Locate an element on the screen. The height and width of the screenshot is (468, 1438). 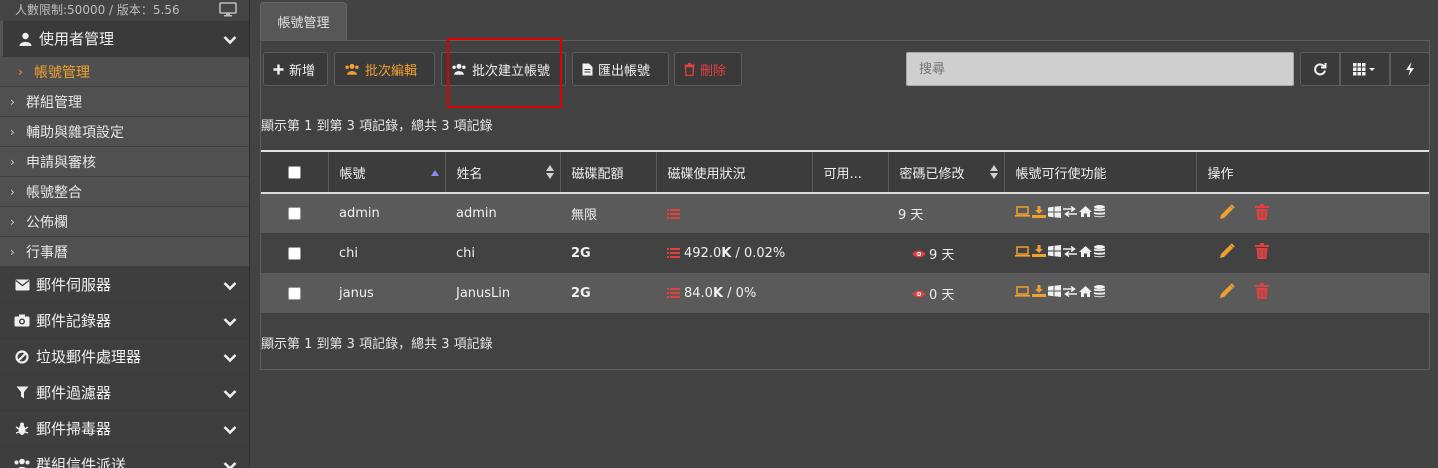
column-label: 密碼已修改 is located at coordinates (932, 174).